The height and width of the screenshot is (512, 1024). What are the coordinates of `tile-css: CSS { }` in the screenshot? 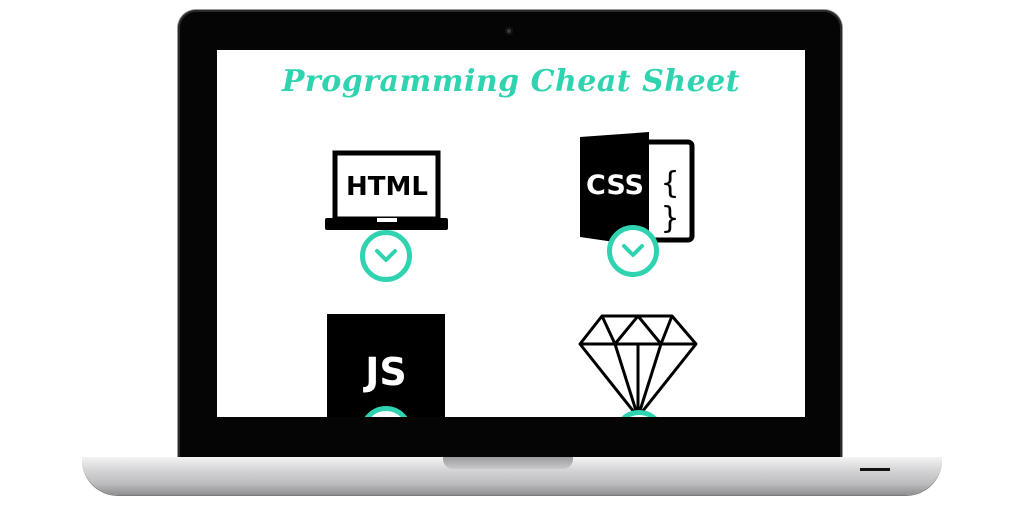 It's located at (639, 209).